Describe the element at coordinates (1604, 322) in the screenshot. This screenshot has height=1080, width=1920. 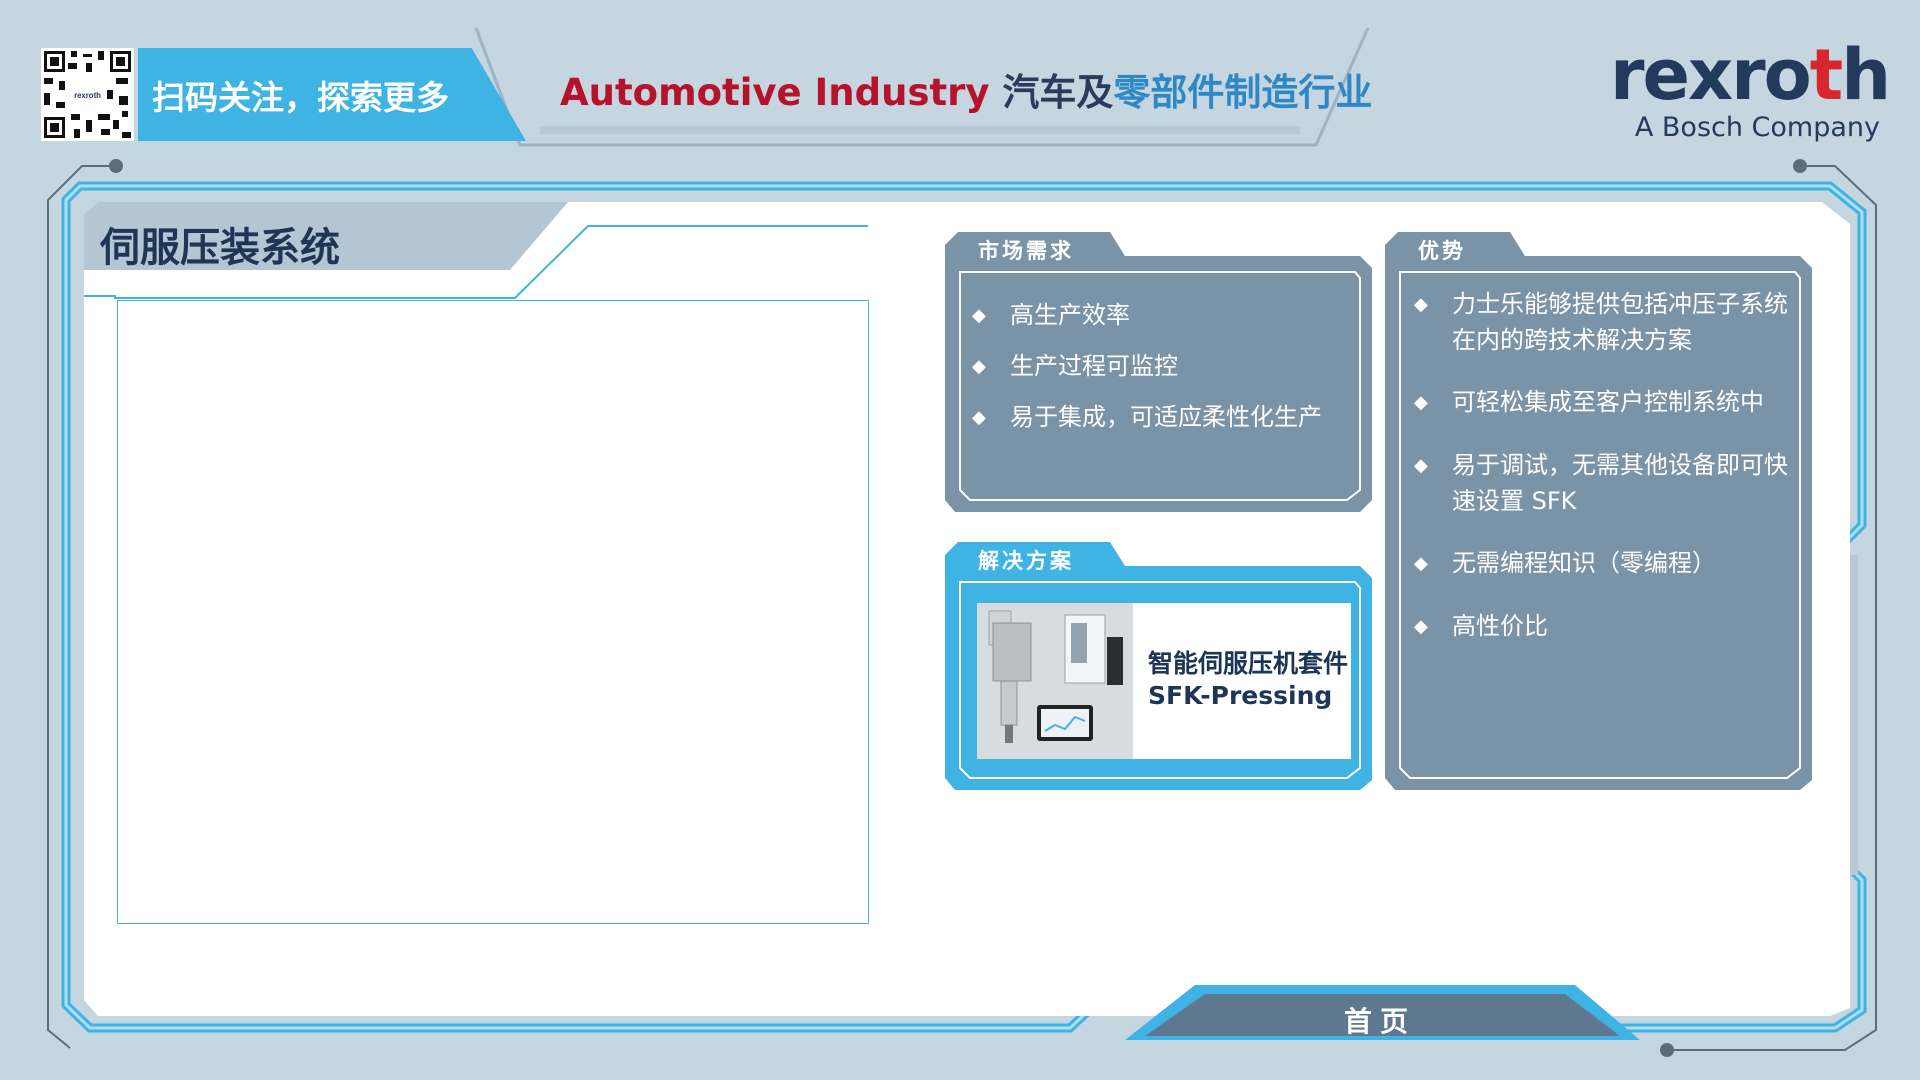
I see `list-item: ◆ 力士乐能够提供包括冲压子系统在内的跨技术解决方案` at that location.